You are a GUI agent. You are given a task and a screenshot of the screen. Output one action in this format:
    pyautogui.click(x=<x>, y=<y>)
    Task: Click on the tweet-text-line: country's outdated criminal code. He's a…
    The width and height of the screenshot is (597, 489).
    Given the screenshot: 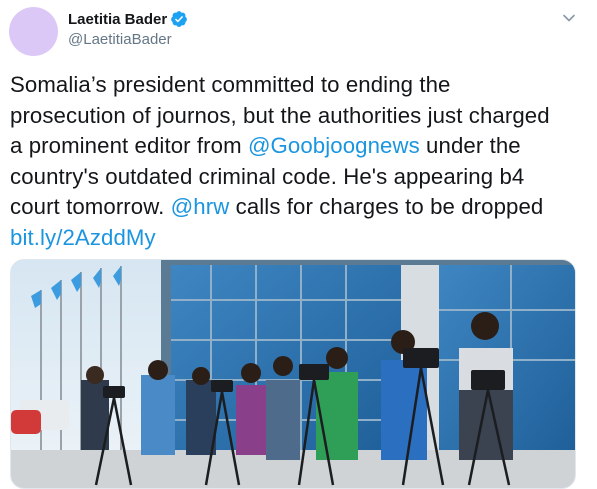 What is the action you would take?
    pyautogui.click(x=300, y=177)
    